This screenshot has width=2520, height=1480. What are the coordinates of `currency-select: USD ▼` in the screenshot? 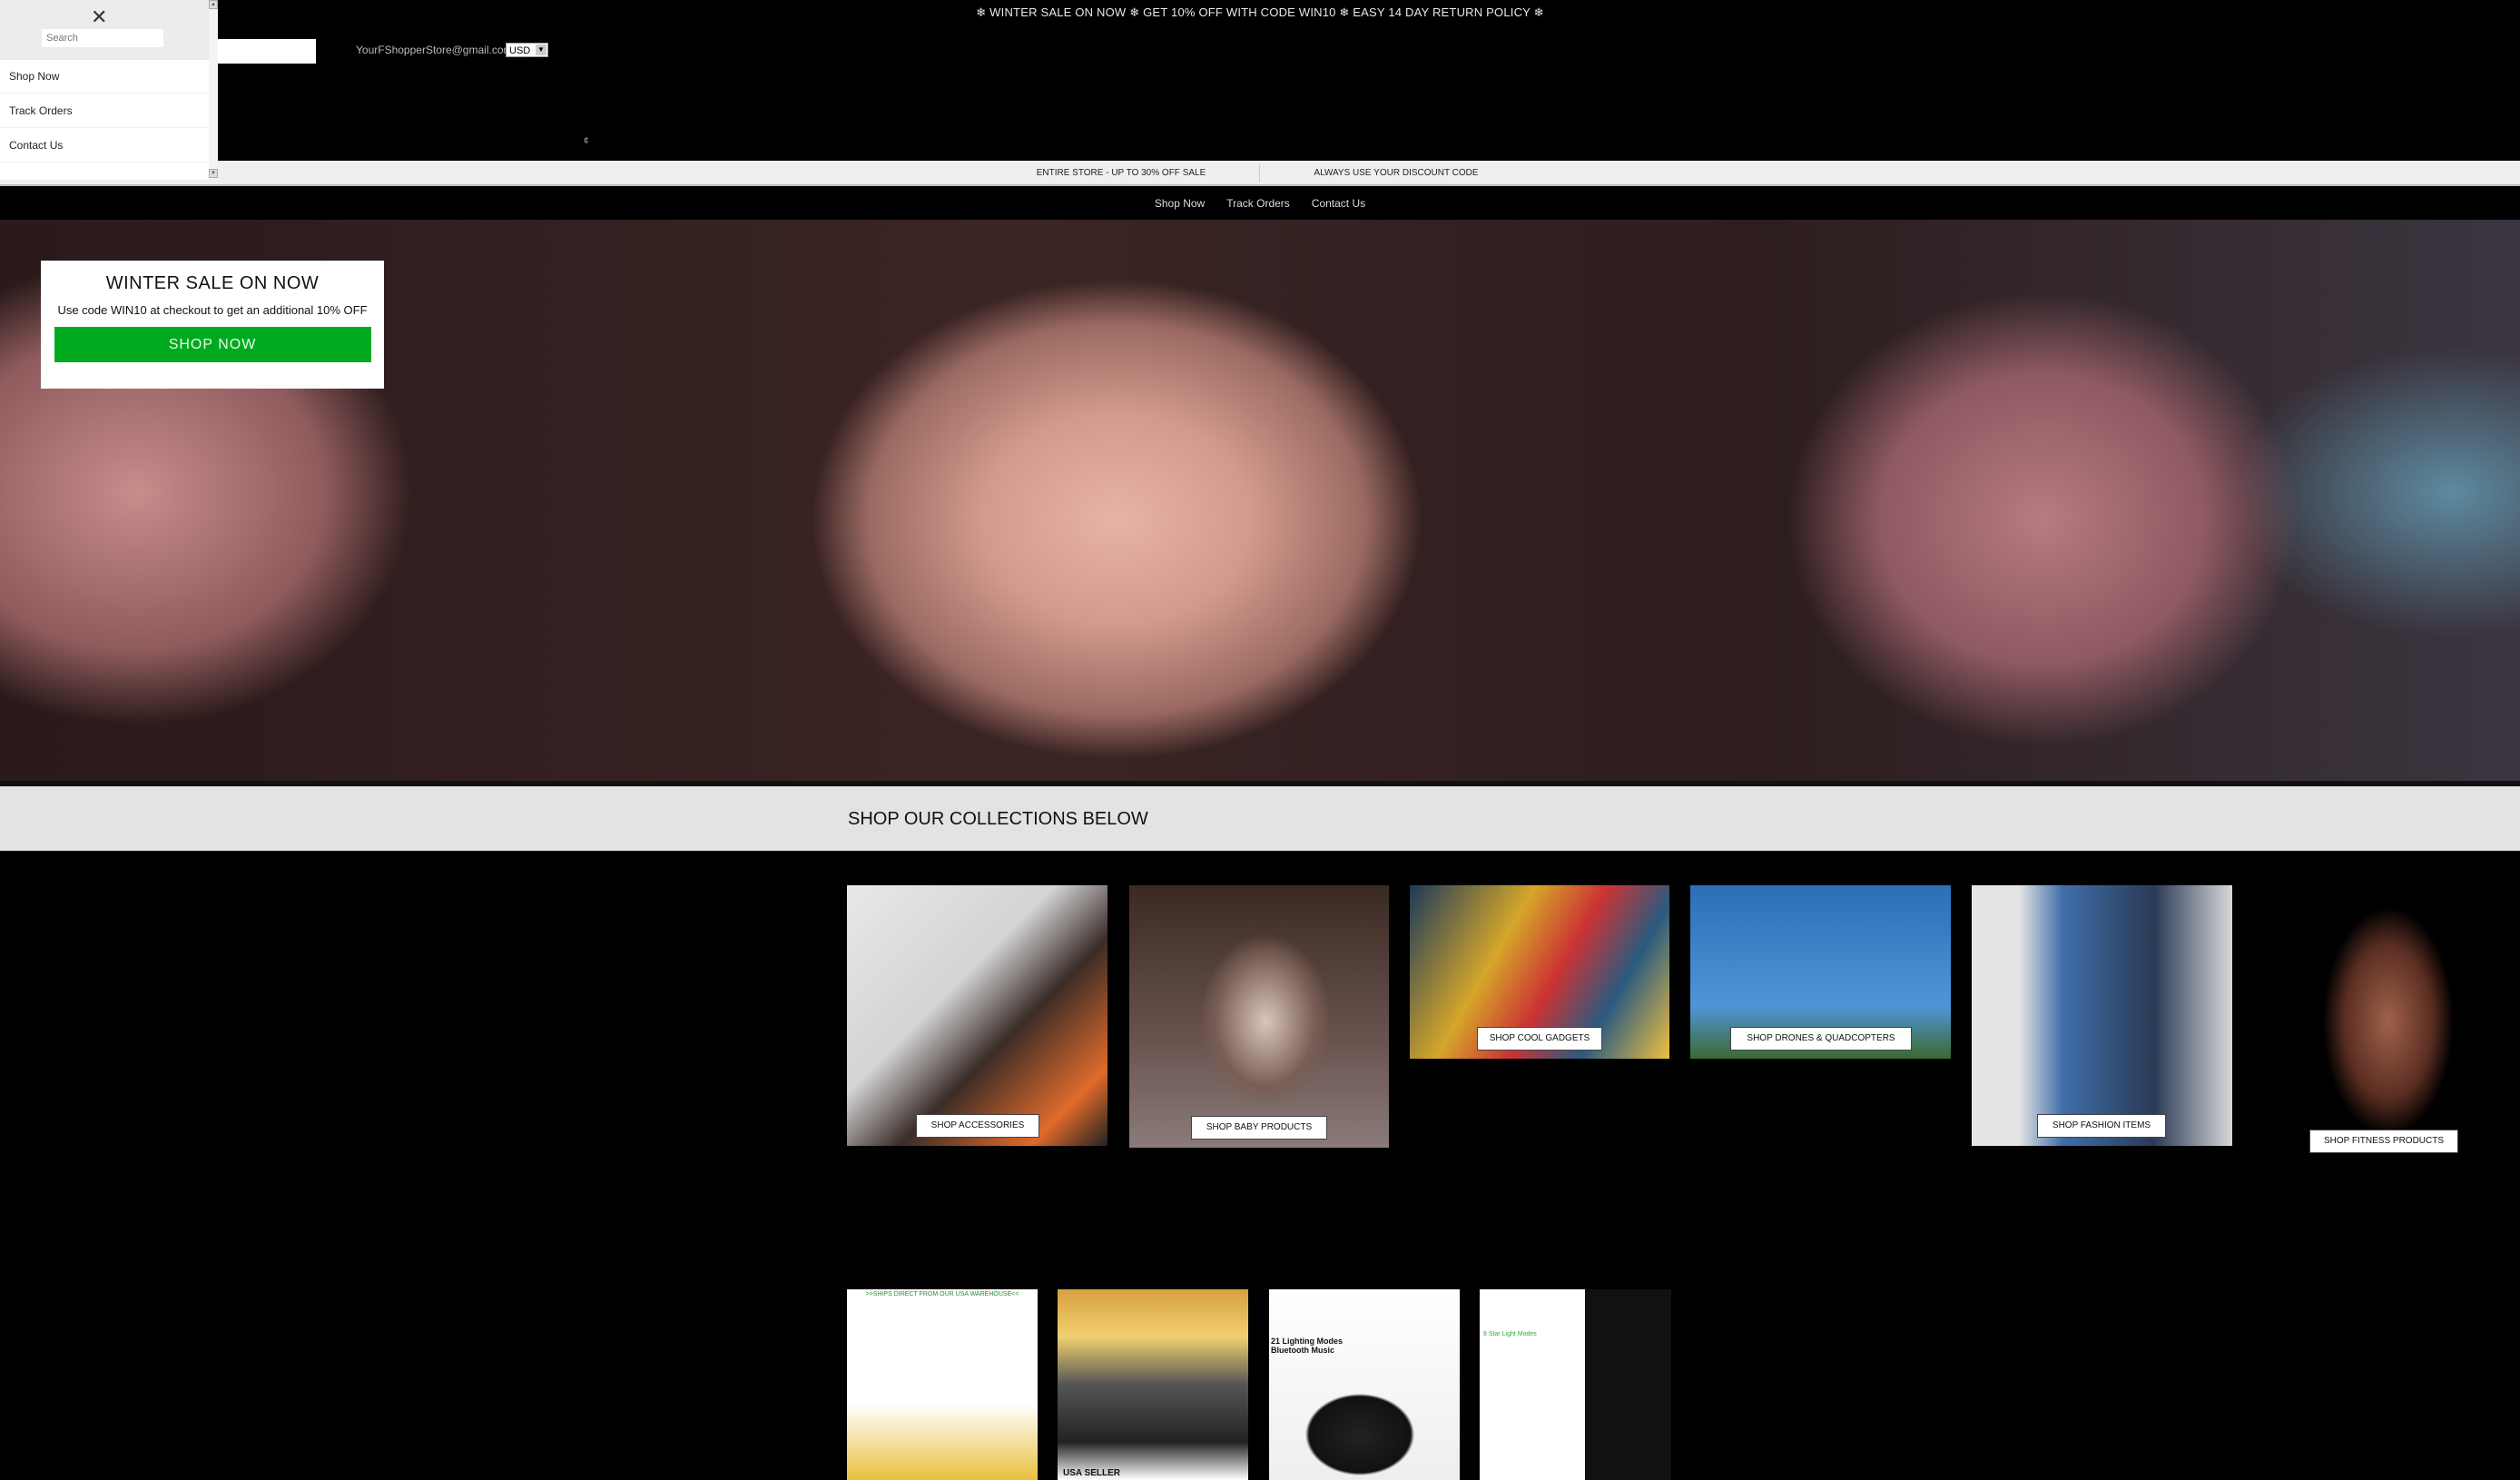 It's located at (527, 50).